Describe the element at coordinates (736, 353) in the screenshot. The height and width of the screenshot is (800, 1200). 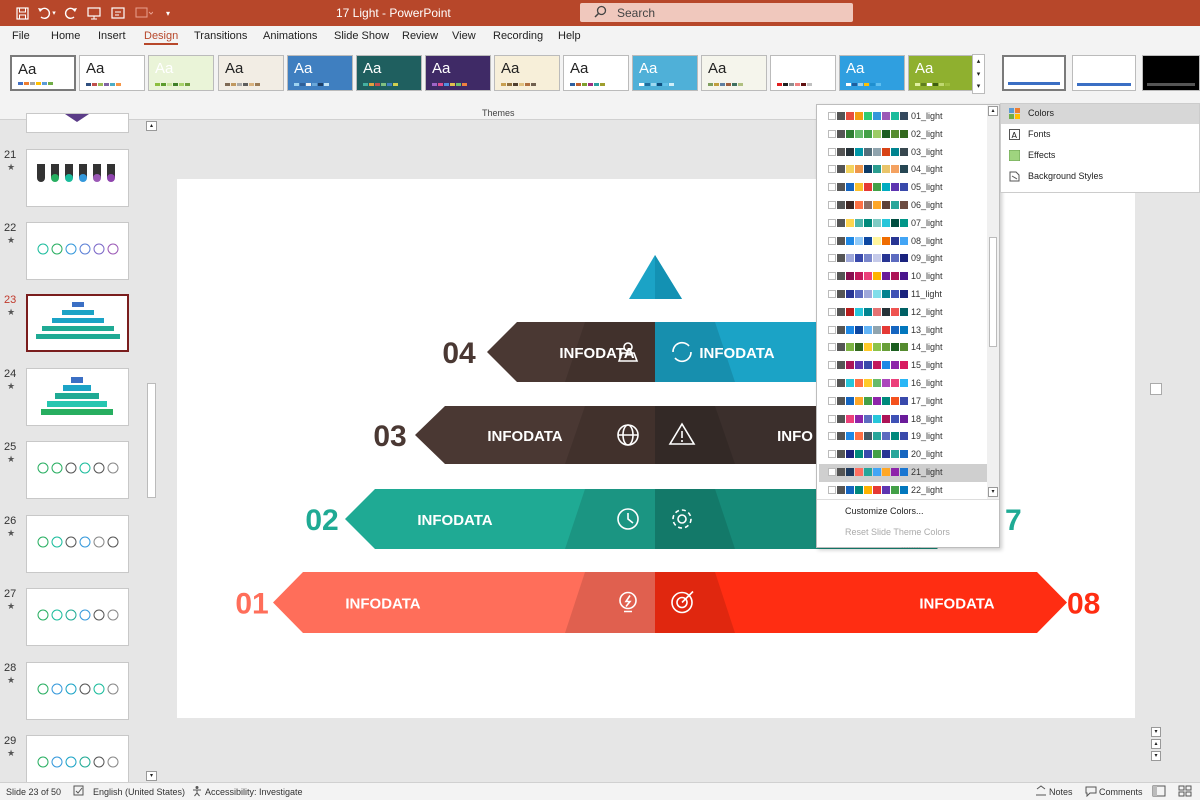
I see `tier-text-right: INFODATA` at that location.